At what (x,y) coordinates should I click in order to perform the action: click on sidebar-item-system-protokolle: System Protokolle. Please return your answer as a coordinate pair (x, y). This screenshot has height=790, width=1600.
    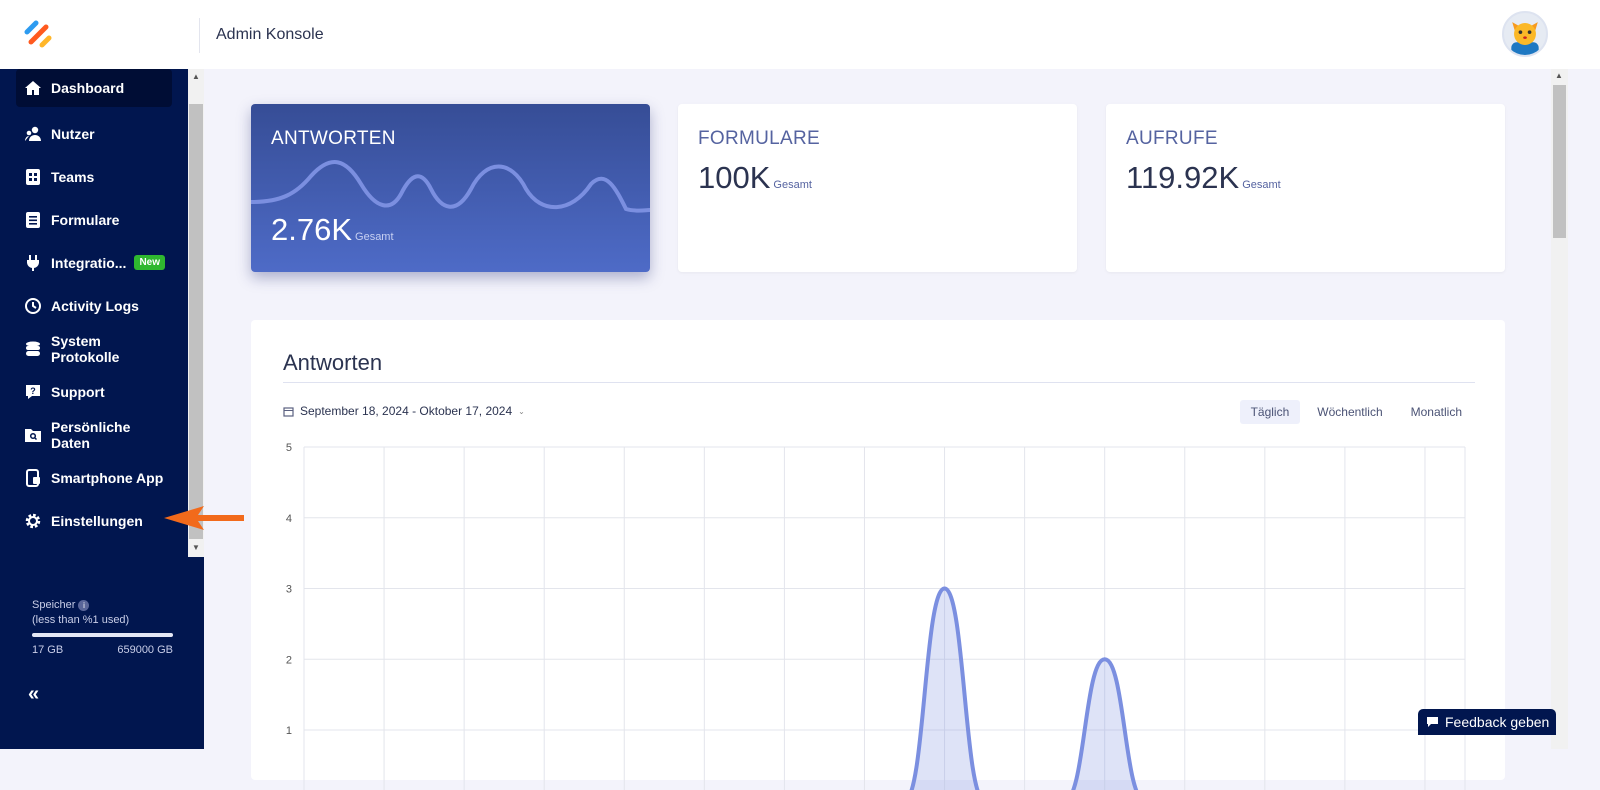
    Looking at the image, I should click on (94, 348).